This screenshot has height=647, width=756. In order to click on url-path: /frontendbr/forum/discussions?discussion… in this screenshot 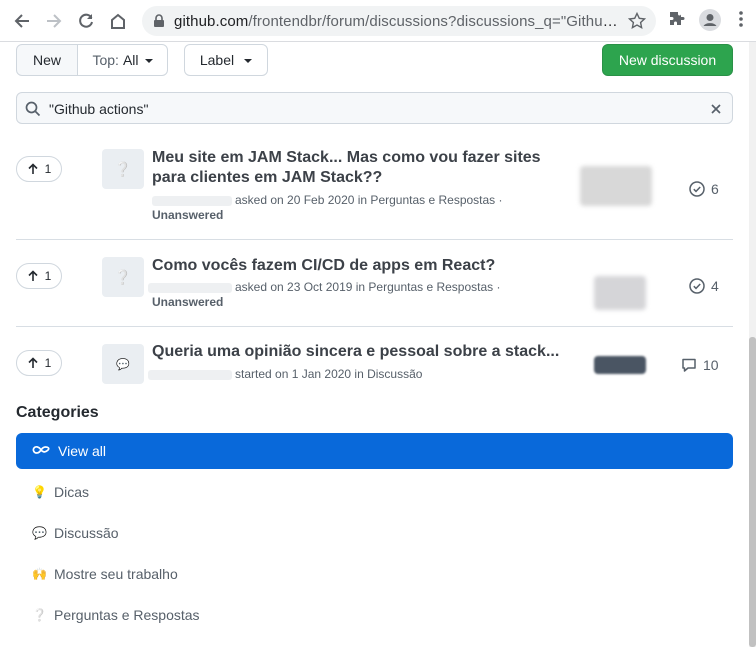, I will do `click(433, 21)`.